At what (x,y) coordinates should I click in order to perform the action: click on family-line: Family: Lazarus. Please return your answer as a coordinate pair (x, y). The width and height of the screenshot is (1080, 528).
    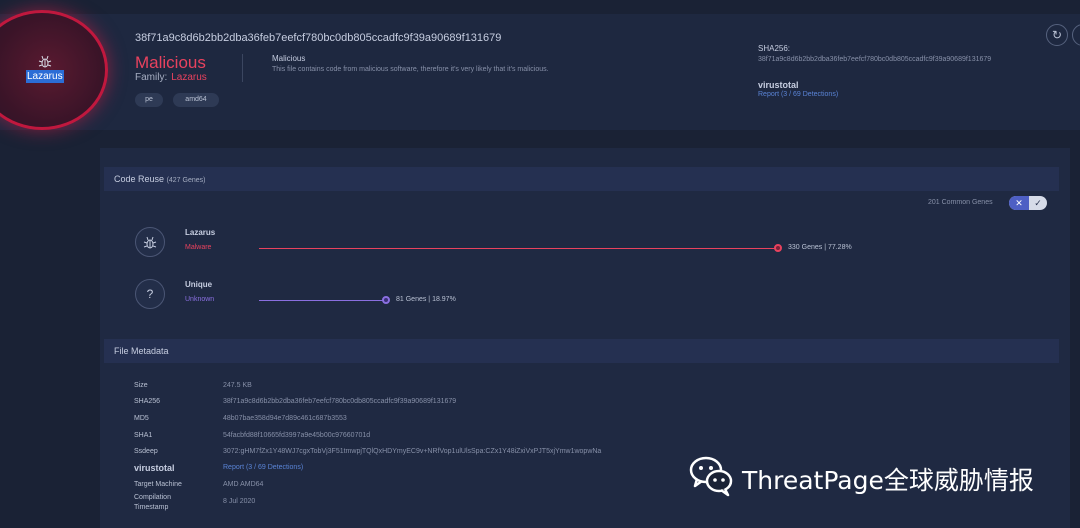
    Looking at the image, I should click on (171, 77).